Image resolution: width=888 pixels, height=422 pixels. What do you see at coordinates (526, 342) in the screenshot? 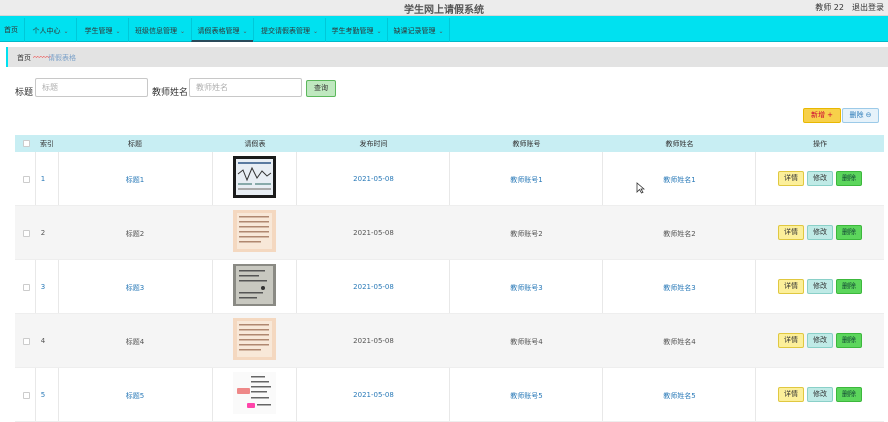
I see `row-teacher-account: 教师账号4` at bounding box center [526, 342].